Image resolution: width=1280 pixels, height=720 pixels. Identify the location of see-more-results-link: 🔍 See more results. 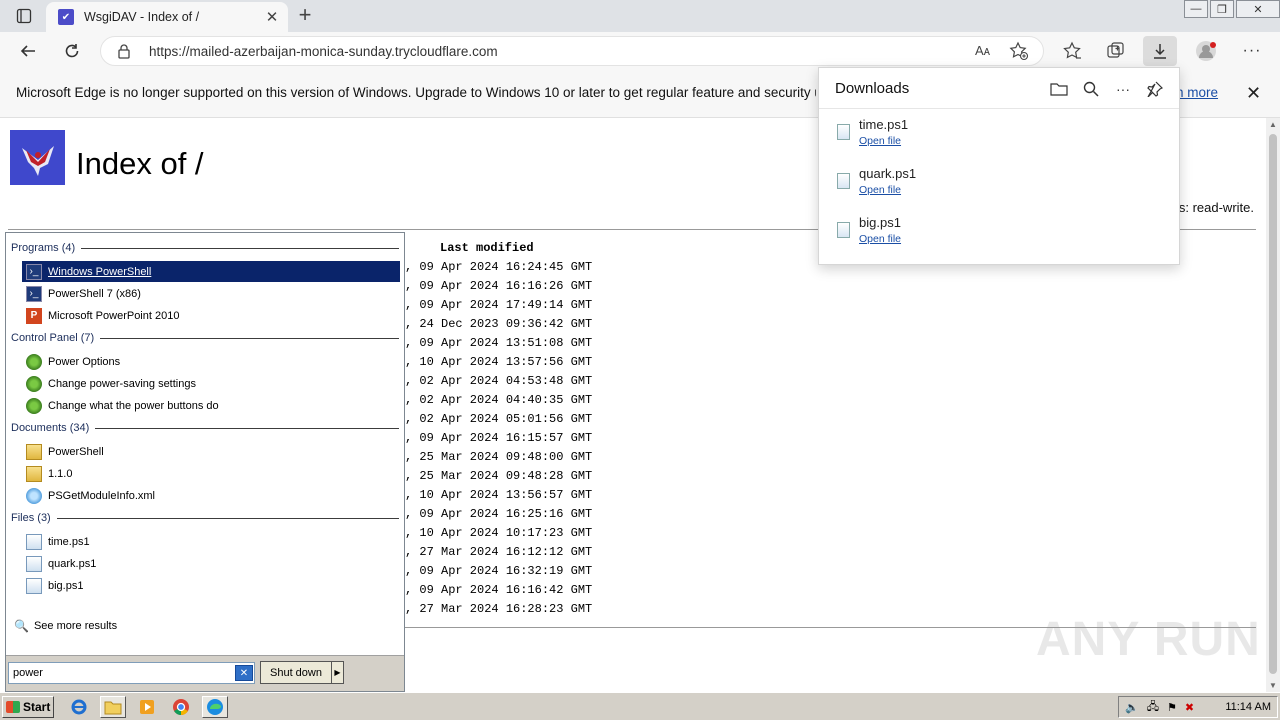
(65, 626).